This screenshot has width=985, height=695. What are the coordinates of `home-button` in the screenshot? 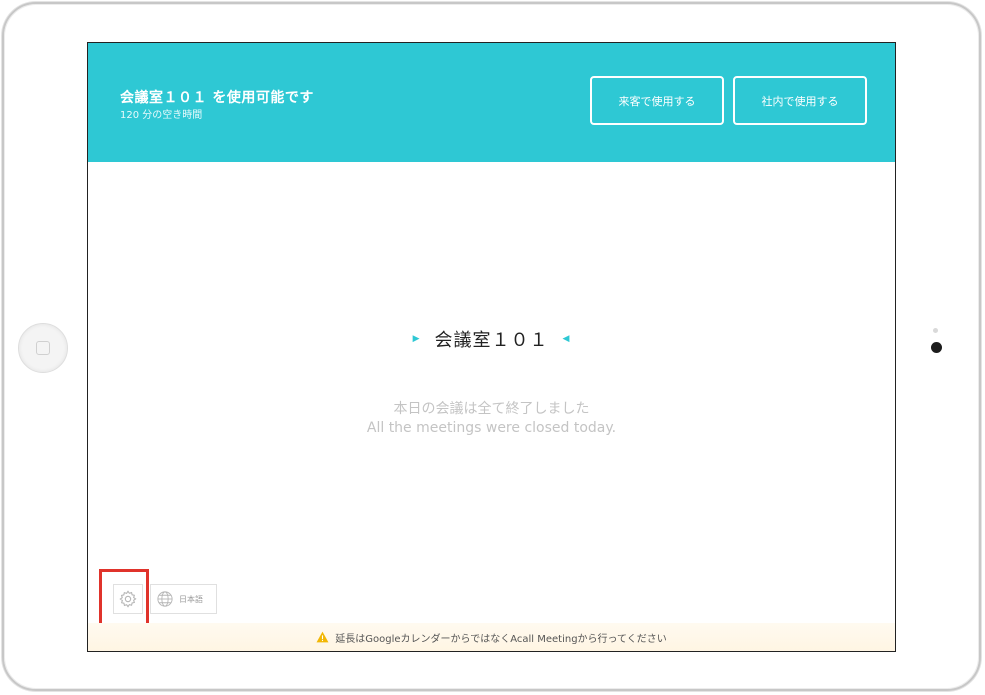 It's located at (43, 348).